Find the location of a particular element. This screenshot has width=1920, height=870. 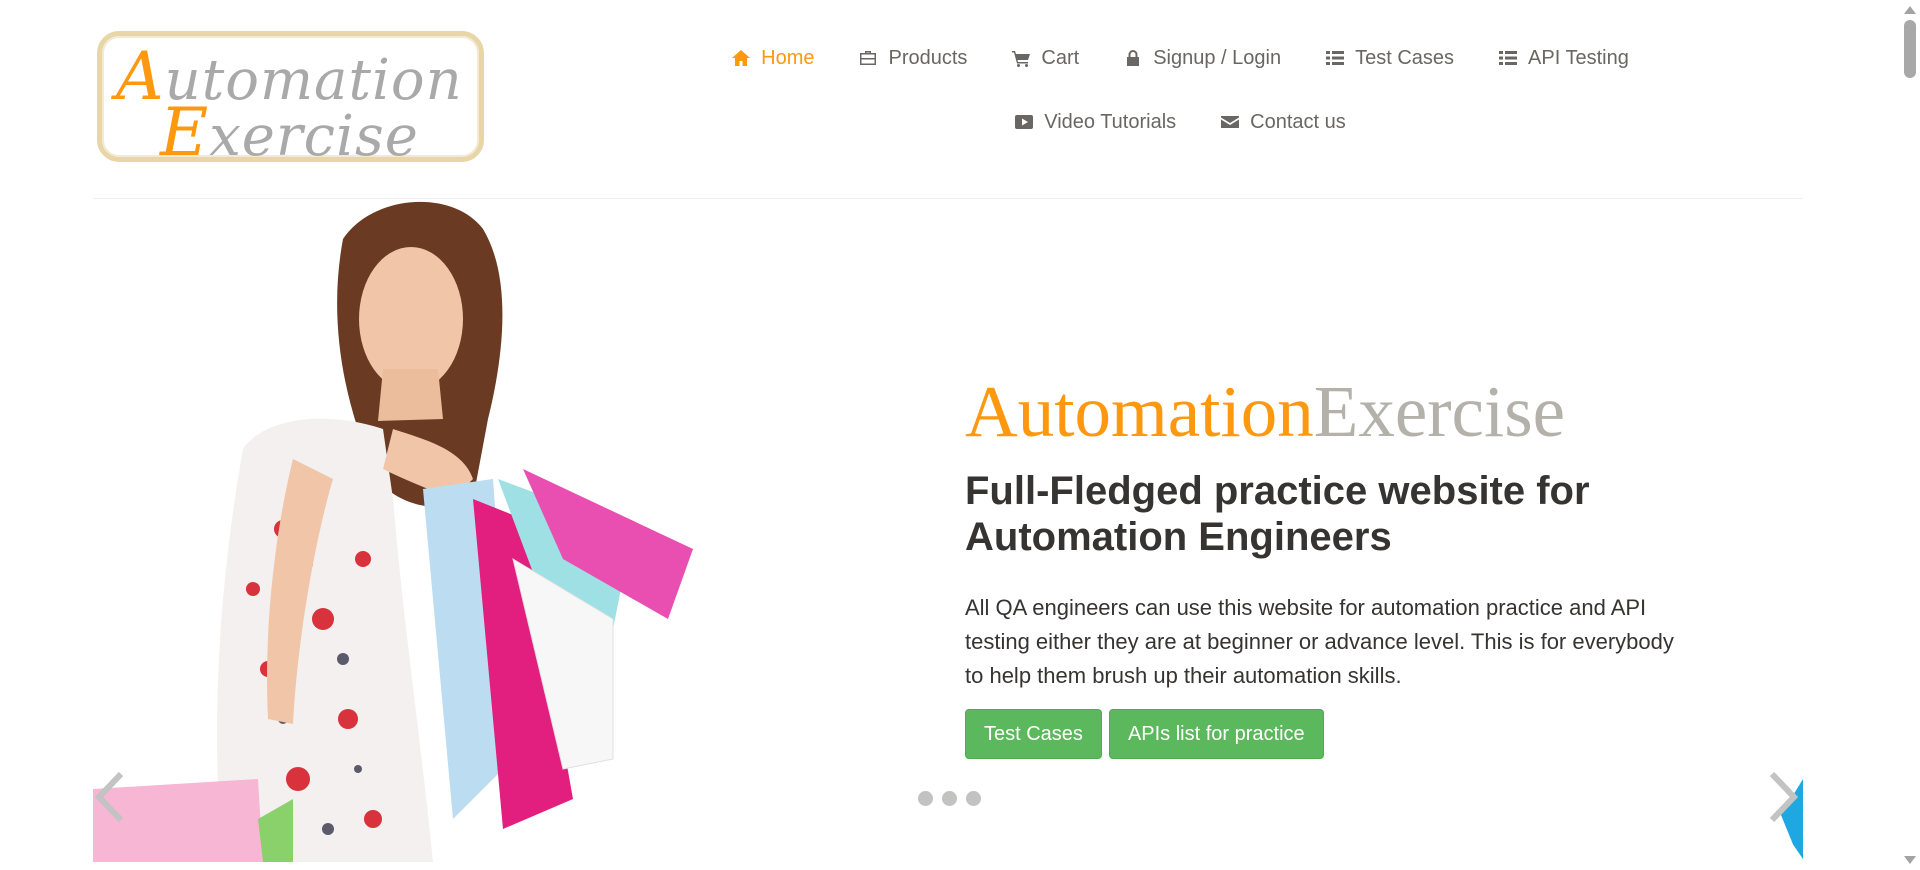

test-cases-button: Test Cases is located at coordinates (1033, 734).